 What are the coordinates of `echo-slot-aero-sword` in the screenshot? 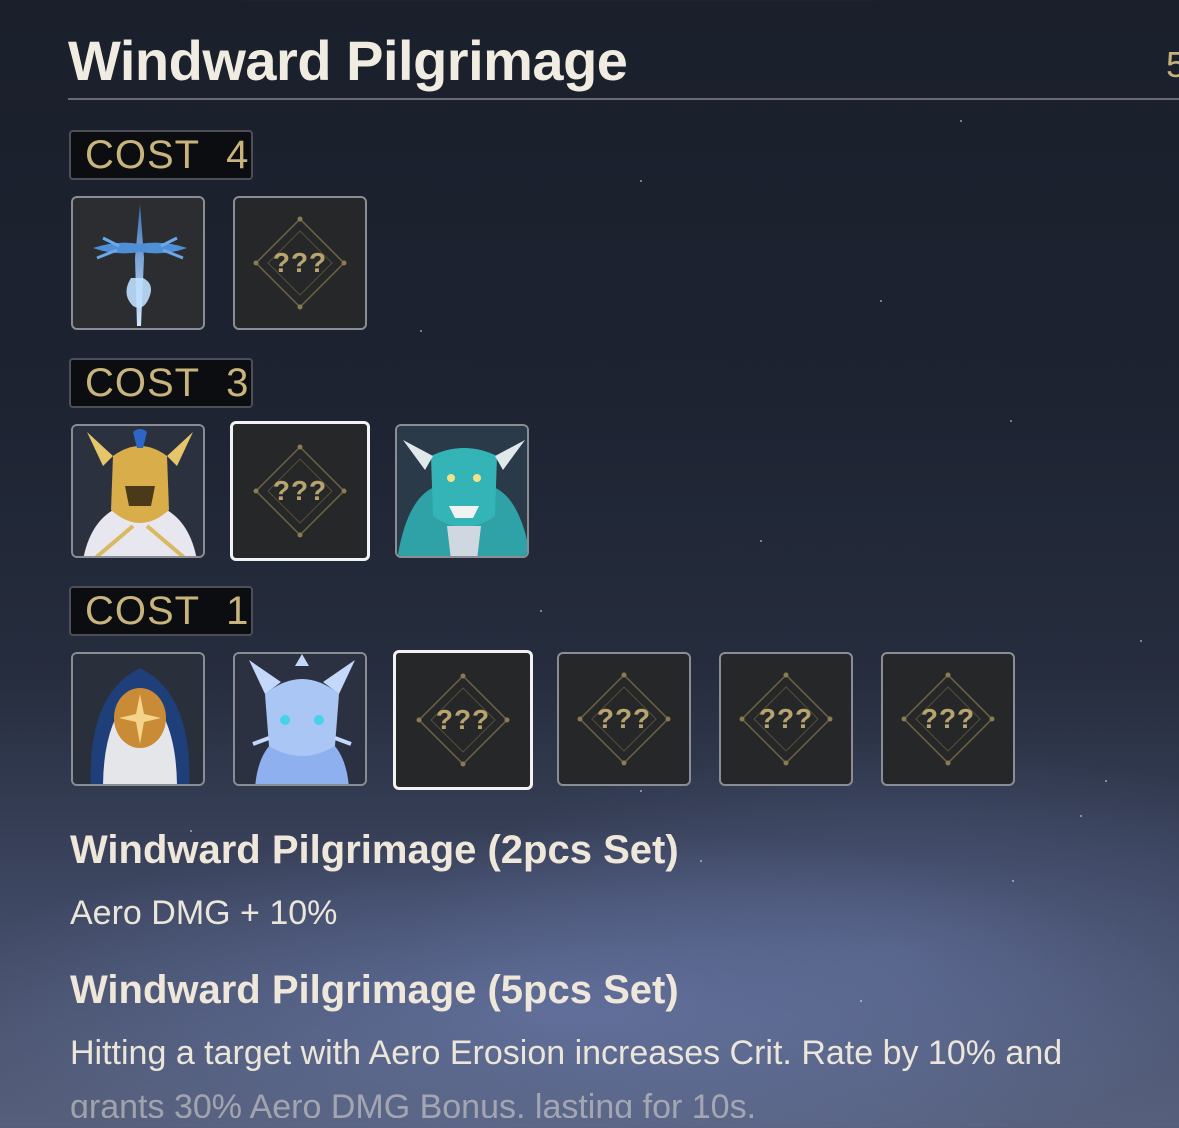 It's located at (138, 263).